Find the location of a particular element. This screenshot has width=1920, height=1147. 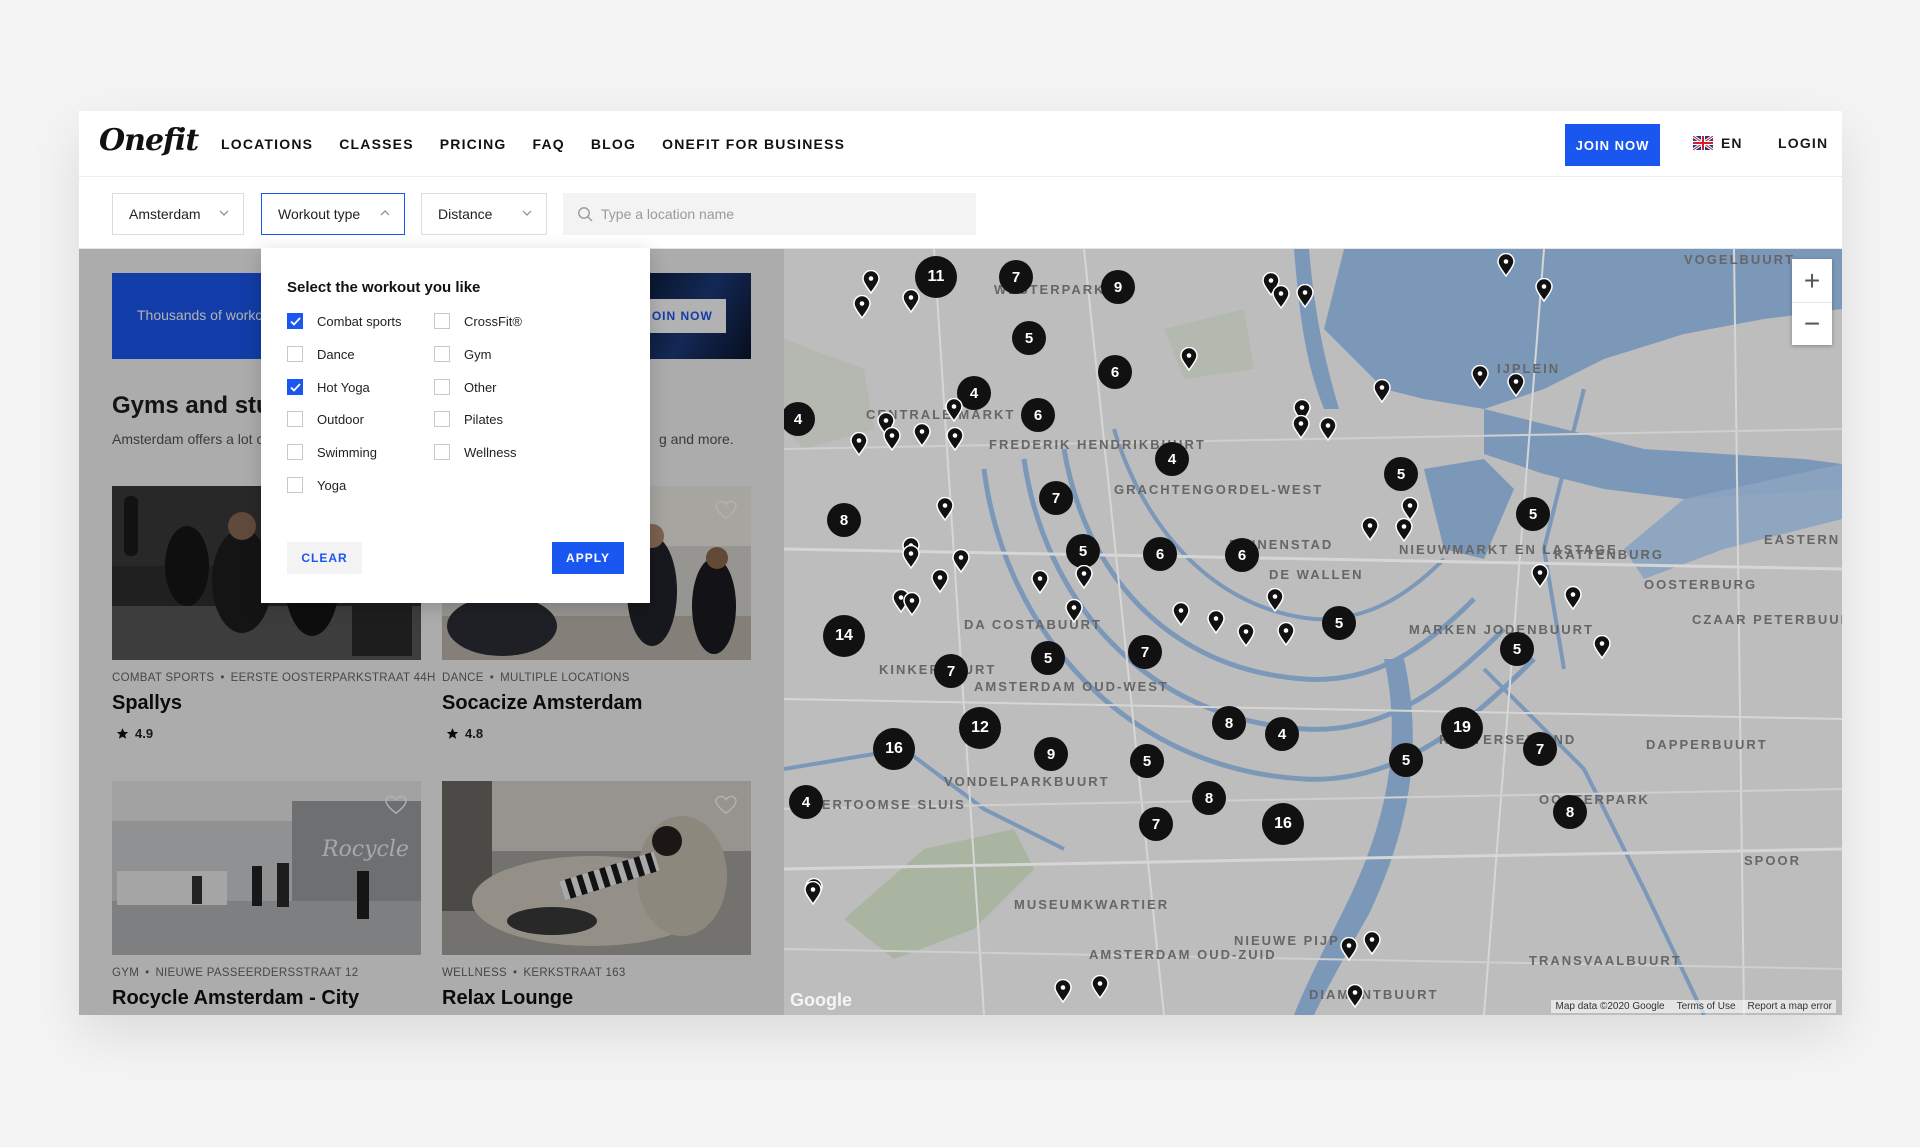

map-cluster: 16 is located at coordinates (894, 749).